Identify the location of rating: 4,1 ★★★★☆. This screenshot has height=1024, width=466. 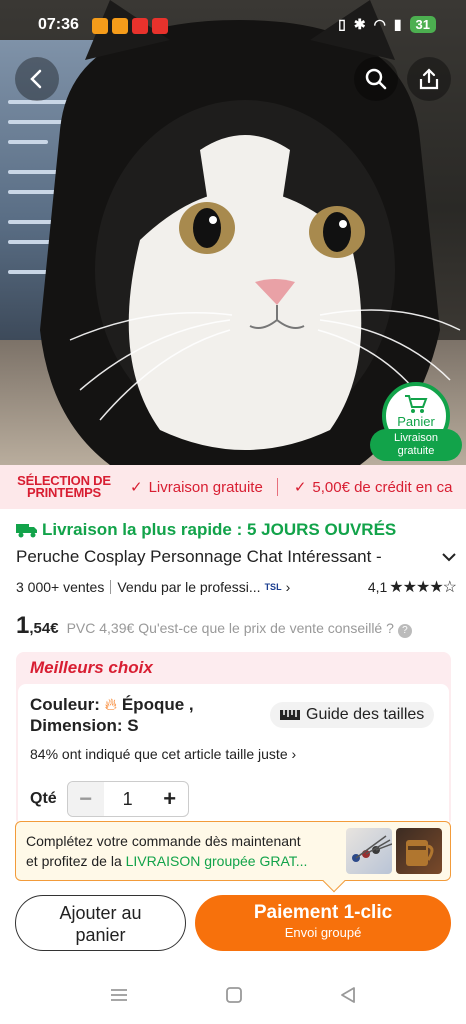
(412, 587).